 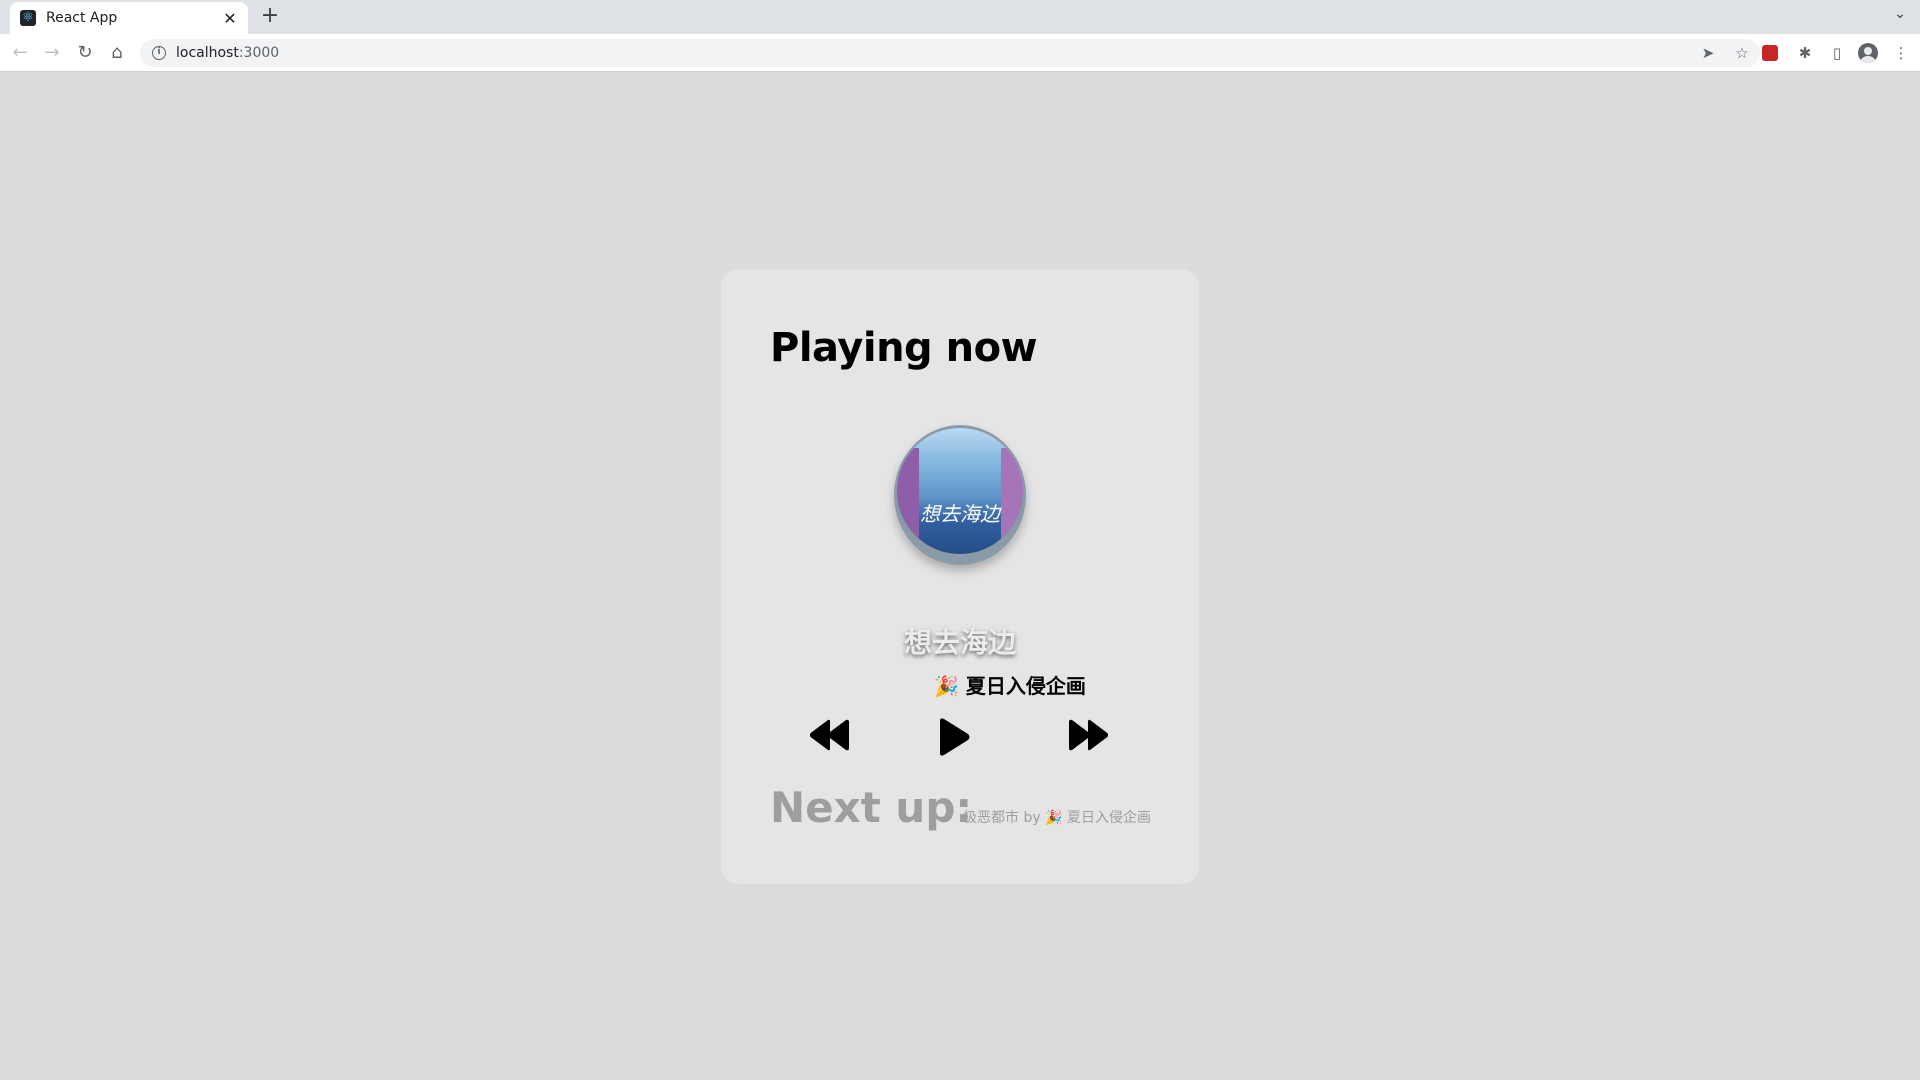 I want to click on send-icon: ➤, so click(x=1708, y=53).